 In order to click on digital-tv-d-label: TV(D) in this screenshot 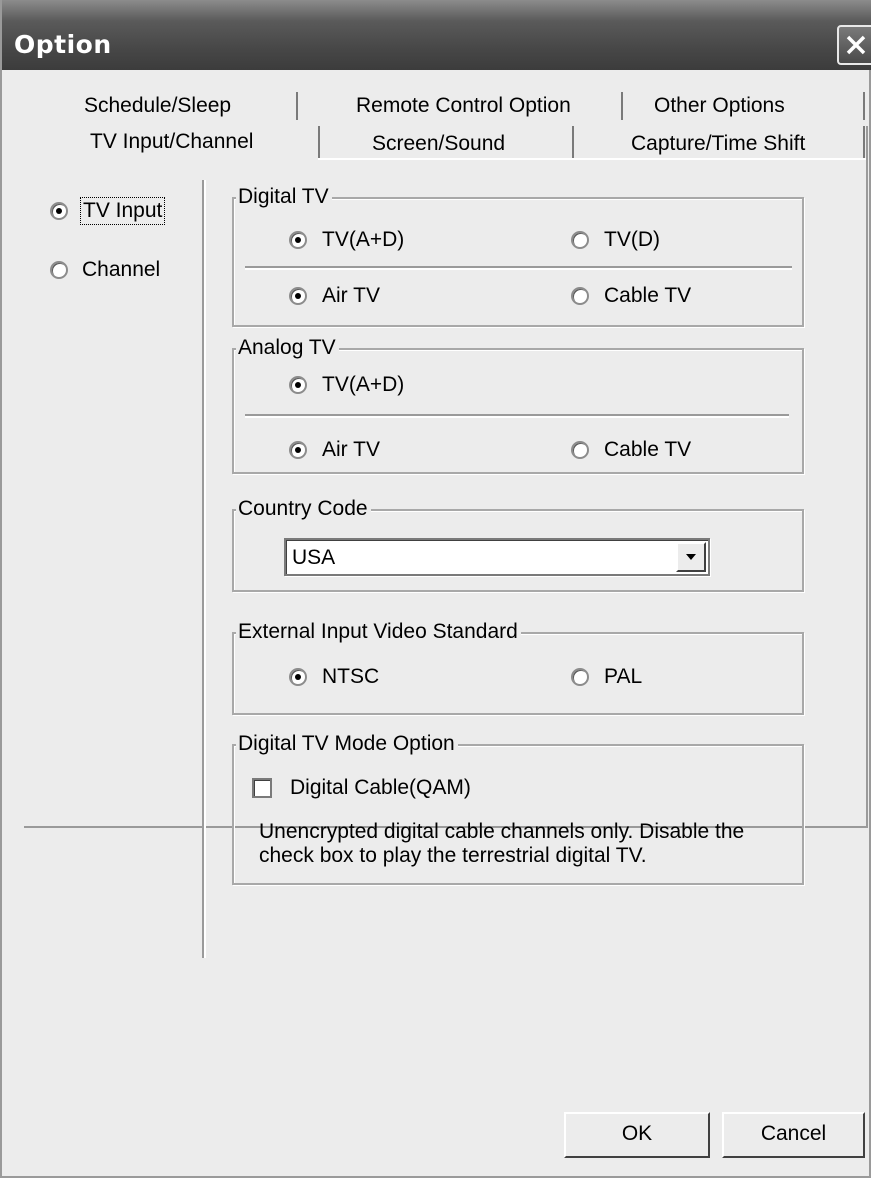, I will do `click(632, 240)`.